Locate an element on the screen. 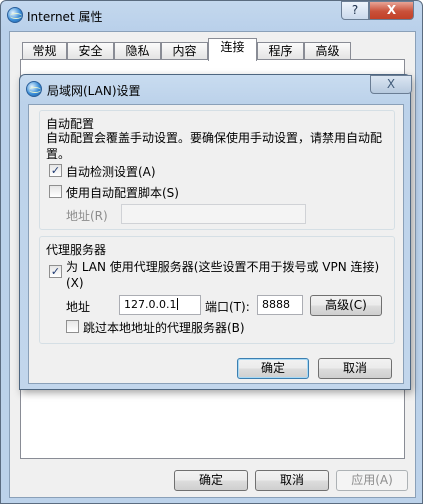 The image size is (423, 504). bypass-local-label: 跳过本地地址的代理服务器(B) is located at coordinates (164, 327).